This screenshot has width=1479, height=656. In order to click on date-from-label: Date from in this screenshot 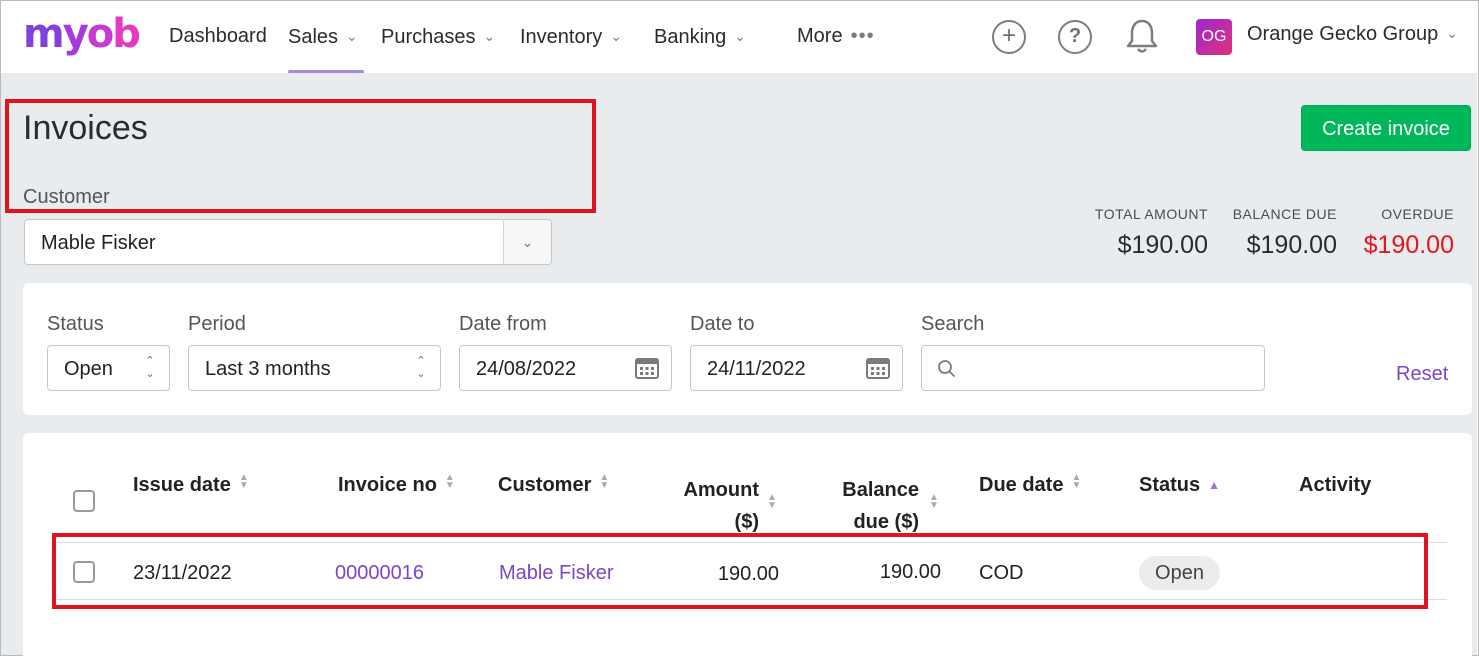, I will do `click(503, 324)`.